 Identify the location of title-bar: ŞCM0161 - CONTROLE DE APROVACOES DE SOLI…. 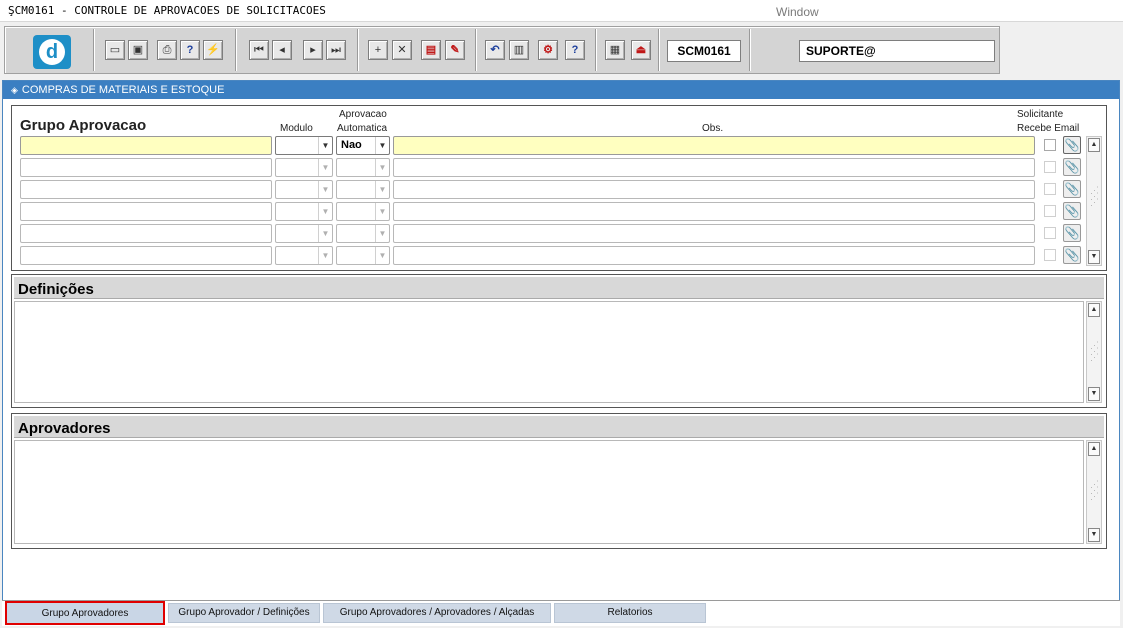
(561, 11).